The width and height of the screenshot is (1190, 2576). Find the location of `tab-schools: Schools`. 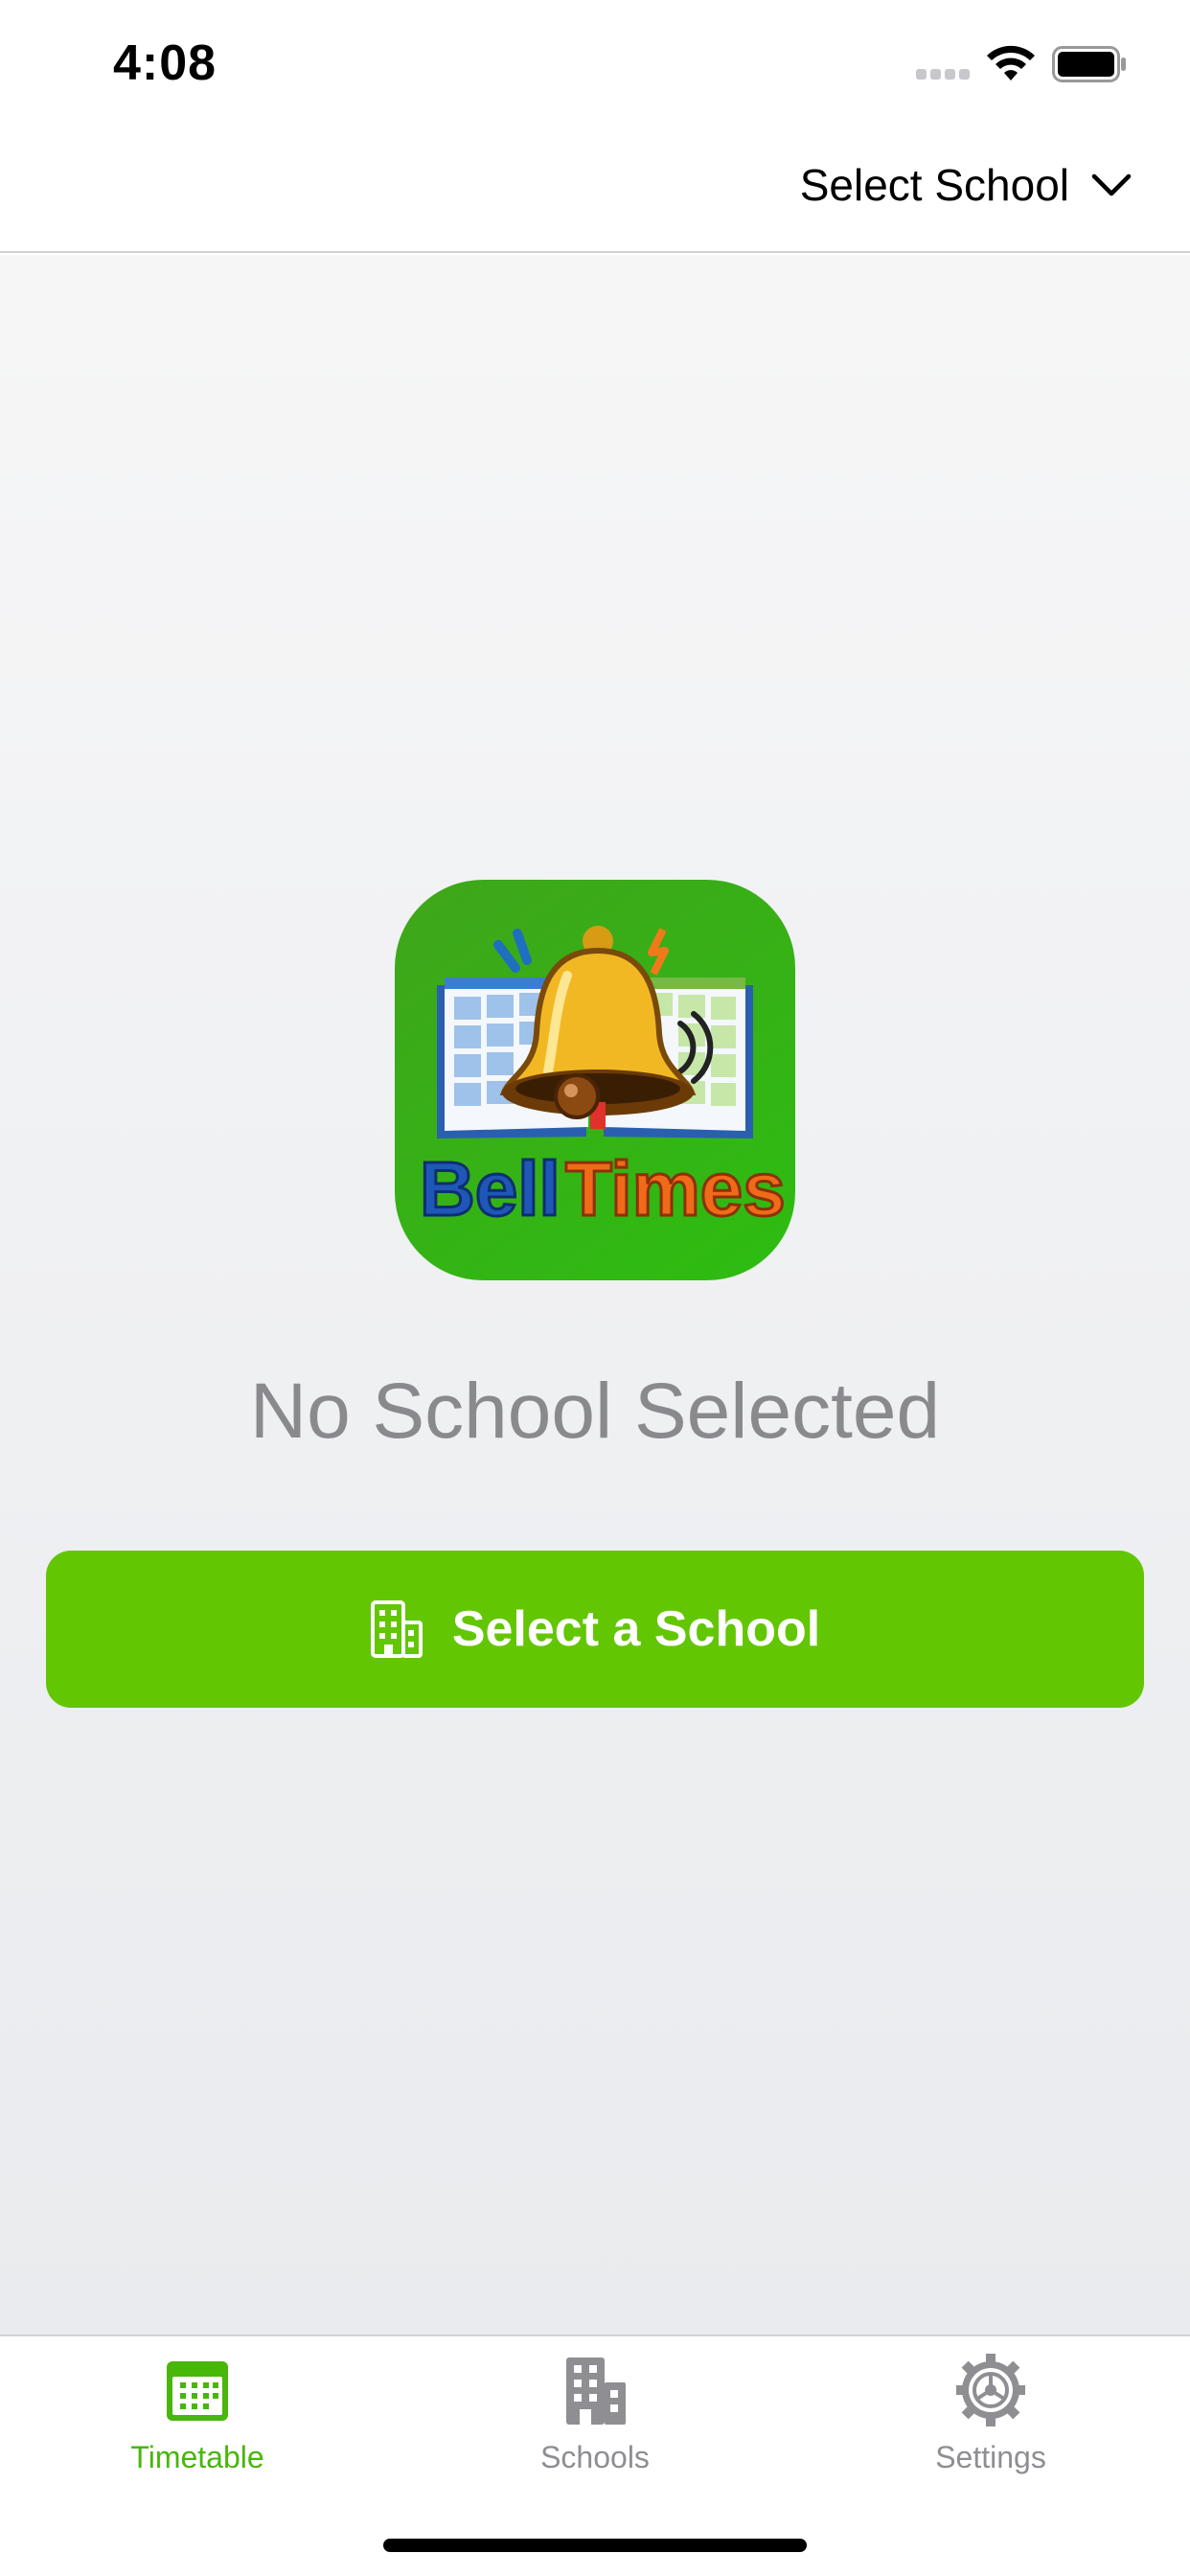

tab-schools: Schools is located at coordinates (595, 2425).